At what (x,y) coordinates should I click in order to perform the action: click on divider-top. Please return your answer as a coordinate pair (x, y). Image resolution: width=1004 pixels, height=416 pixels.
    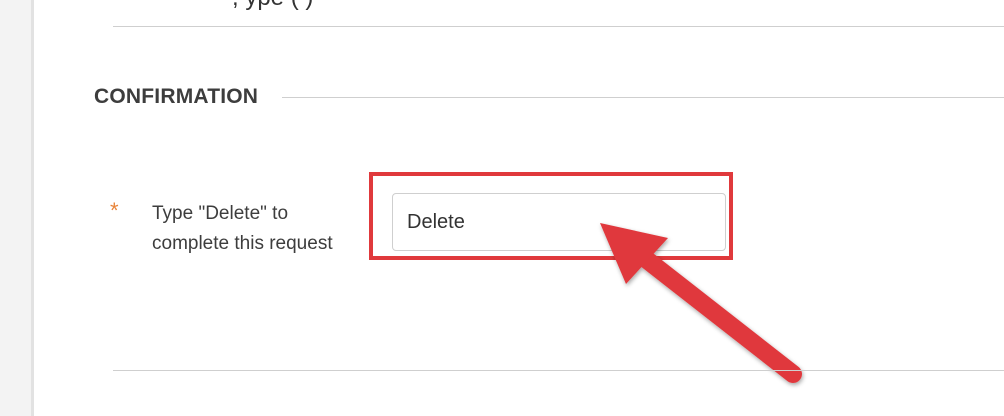
    Looking at the image, I should click on (558, 26).